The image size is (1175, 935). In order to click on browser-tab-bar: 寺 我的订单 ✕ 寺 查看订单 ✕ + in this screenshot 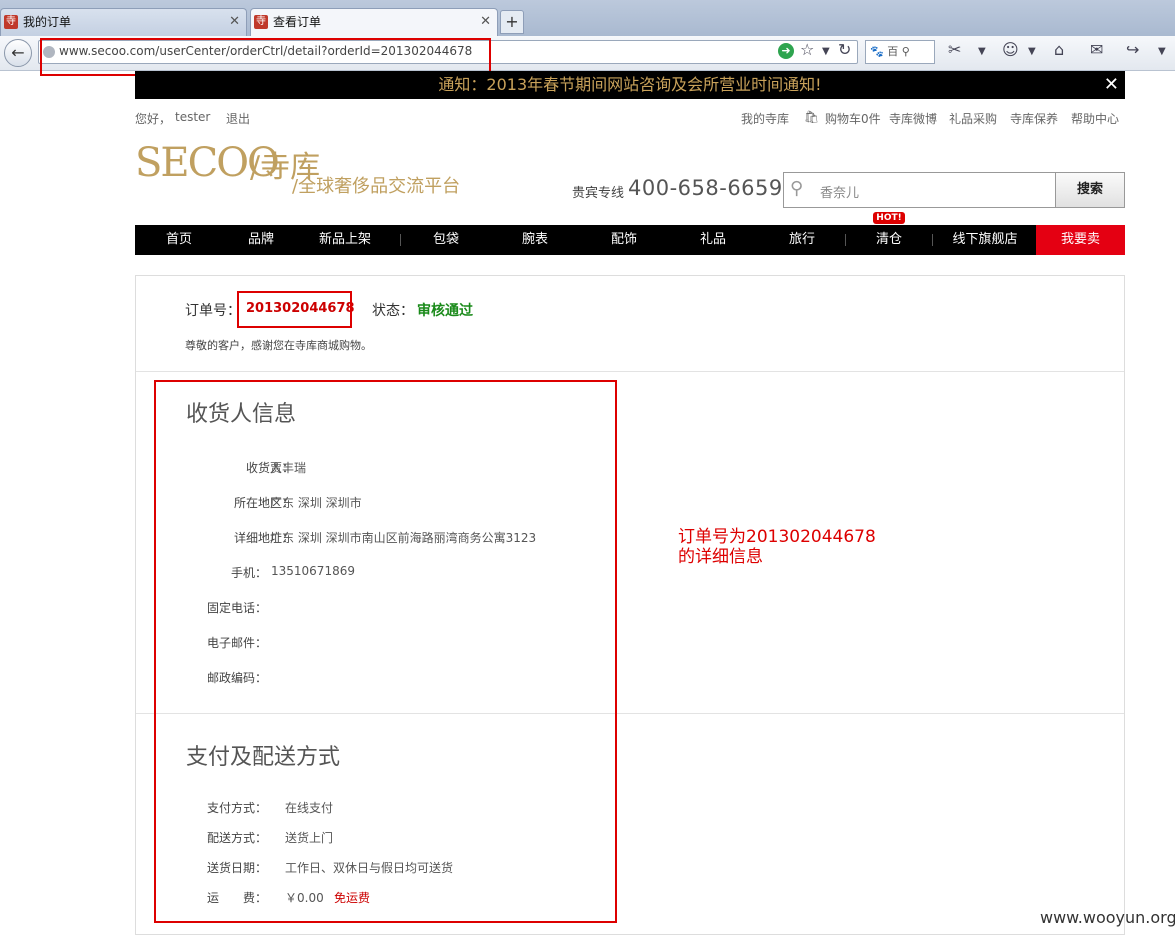, I will do `click(587, 18)`.